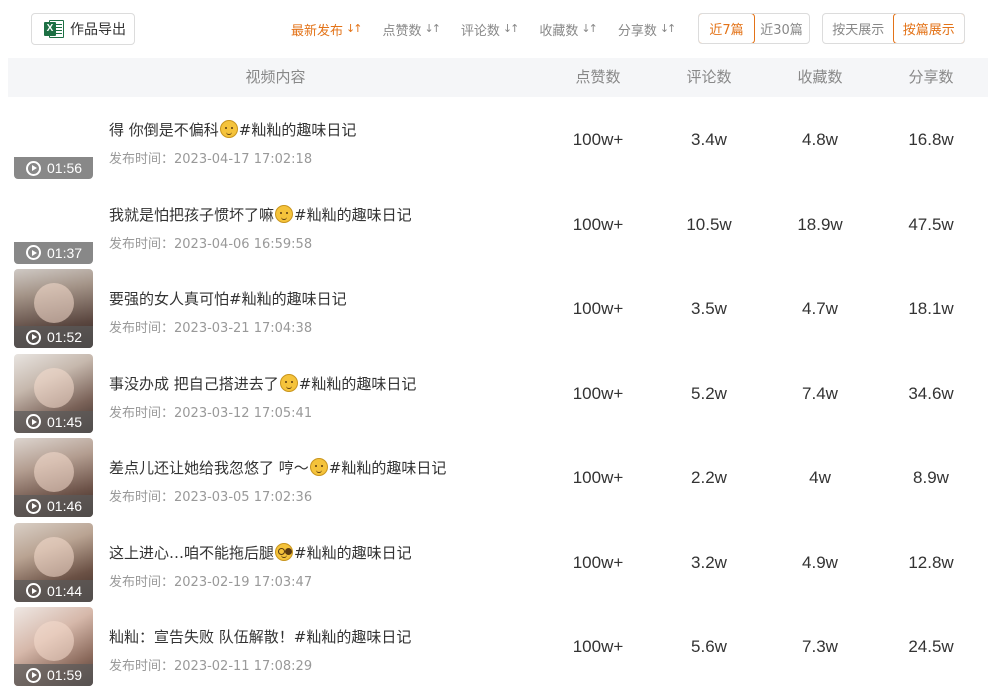 Image resolution: width=1002 pixels, height=695 pixels. What do you see at coordinates (490, 29) in the screenshot?
I see `sort-comments: 评论数 ↓ ↑` at bounding box center [490, 29].